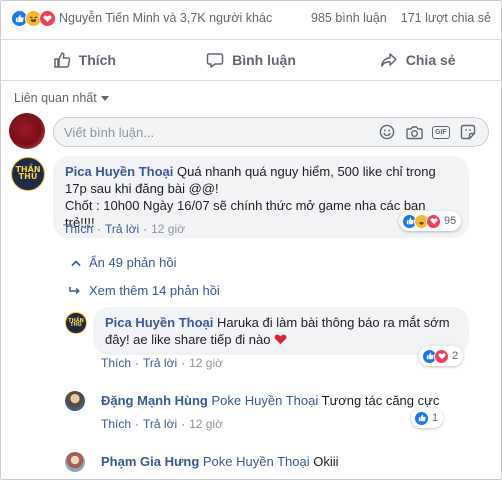 This screenshot has width=502, height=480. Describe the element at coordinates (388, 60) in the screenshot. I see `share-arrow-icon` at that location.